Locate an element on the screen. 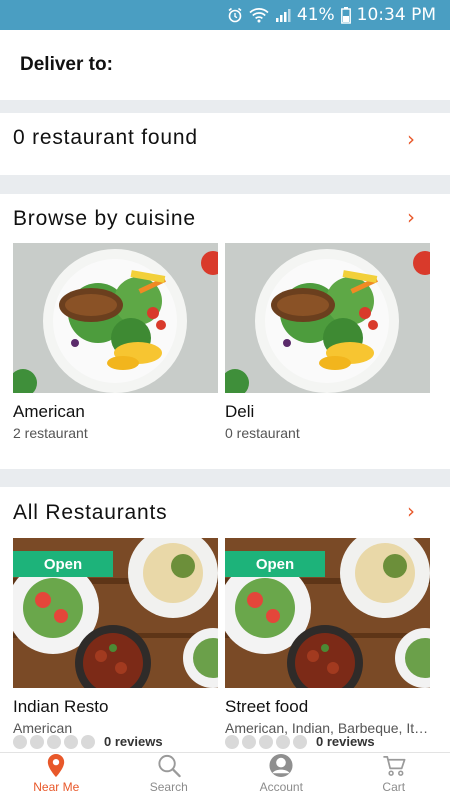 This screenshot has height=800, width=450. deliver-to-label: Deliver to: is located at coordinates (66, 64).